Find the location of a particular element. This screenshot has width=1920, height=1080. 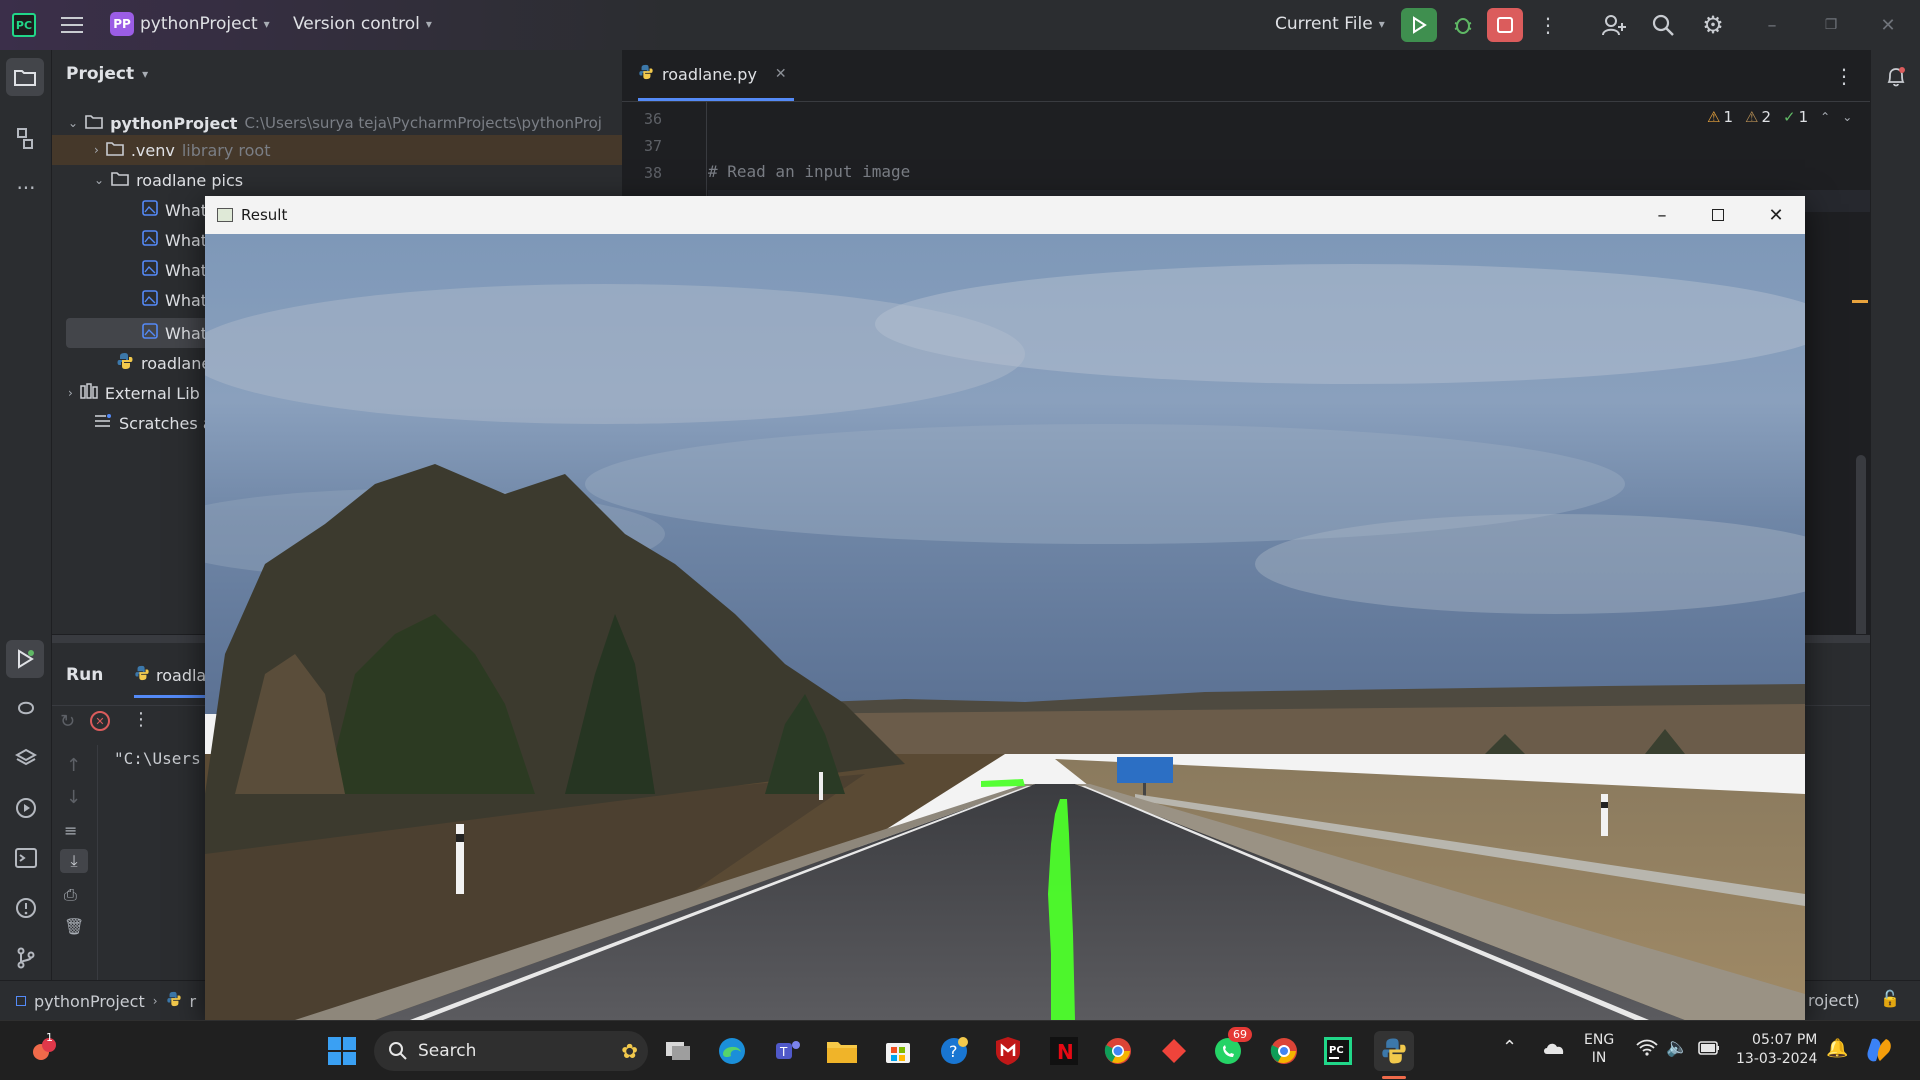

rerun-icon: ↻ is located at coordinates (67, 721).